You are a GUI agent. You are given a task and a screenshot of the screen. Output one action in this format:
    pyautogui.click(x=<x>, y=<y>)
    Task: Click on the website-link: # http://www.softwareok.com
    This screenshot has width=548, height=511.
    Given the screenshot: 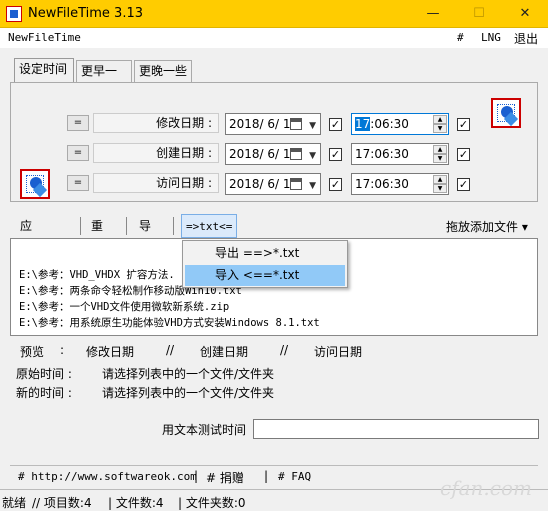 What is the action you would take?
    pyautogui.click(x=107, y=476)
    